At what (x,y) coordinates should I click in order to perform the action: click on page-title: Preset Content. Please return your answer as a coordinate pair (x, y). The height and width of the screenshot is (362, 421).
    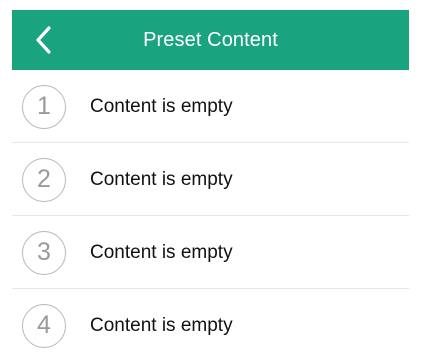
    Looking at the image, I should click on (210, 39).